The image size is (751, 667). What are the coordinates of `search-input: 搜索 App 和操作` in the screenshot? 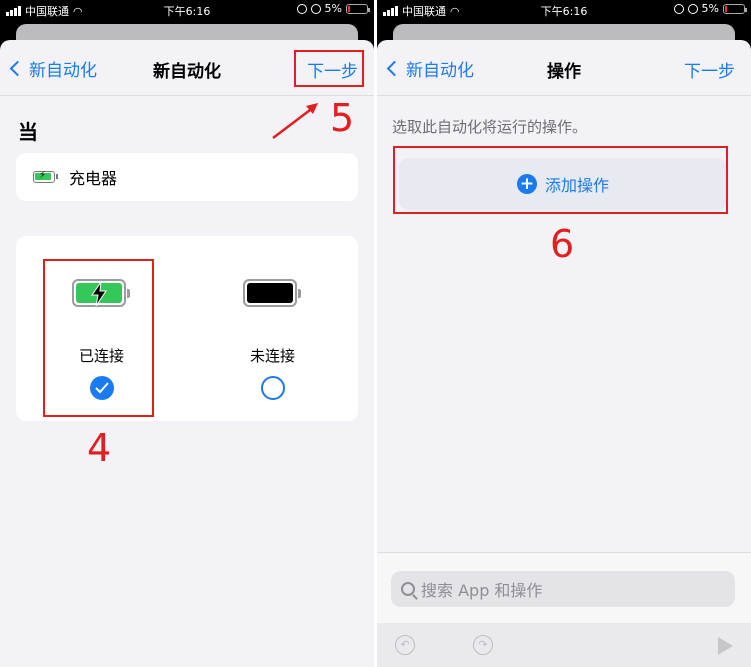 It's located at (563, 589).